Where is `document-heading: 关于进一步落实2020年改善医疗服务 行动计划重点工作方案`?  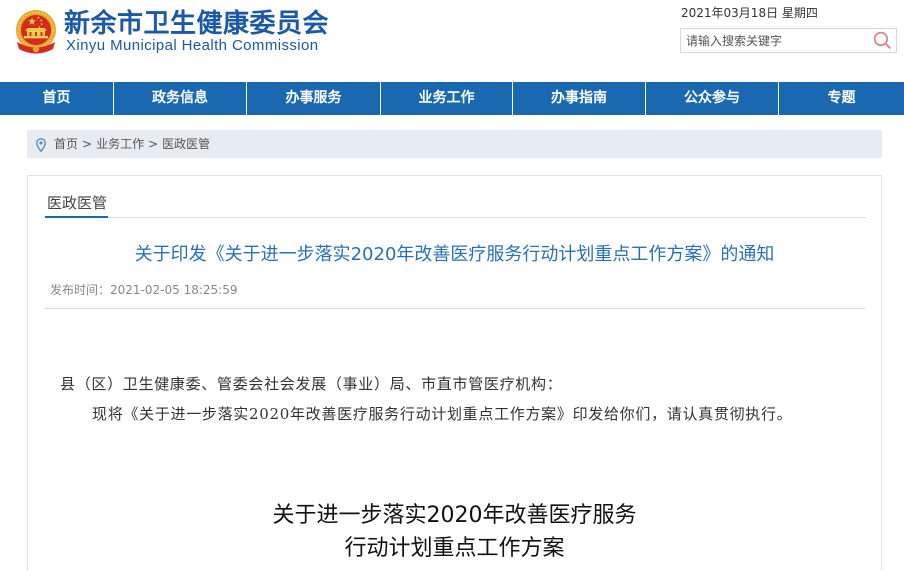
document-heading: 关于进一步落实2020年改善医疗服务 行动计划重点工作方案 is located at coordinates (454, 532).